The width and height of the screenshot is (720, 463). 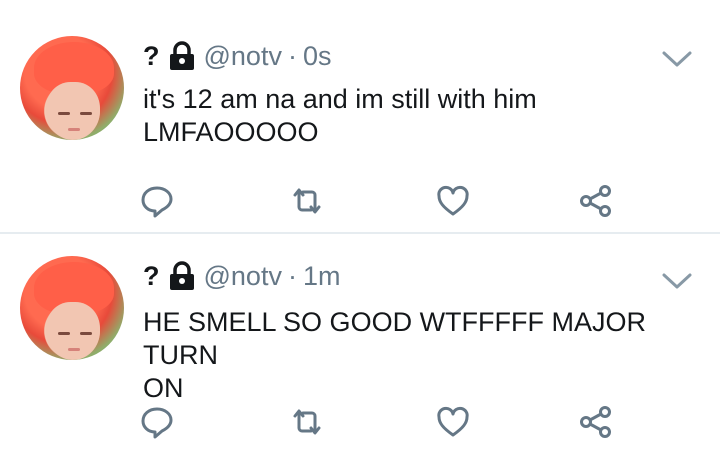 I want to click on timestamp: 0s, so click(x=317, y=56).